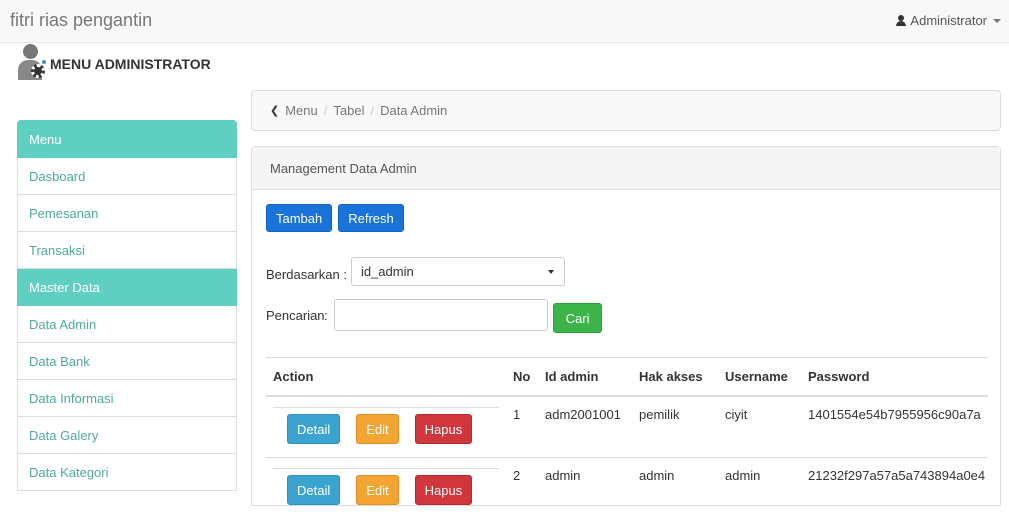 Image resolution: width=1009 pixels, height=520 pixels. What do you see at coordinates (585, 377) in the screenshot?
I see `col-id-admin: Id admin` at bounding box center [585, 377].